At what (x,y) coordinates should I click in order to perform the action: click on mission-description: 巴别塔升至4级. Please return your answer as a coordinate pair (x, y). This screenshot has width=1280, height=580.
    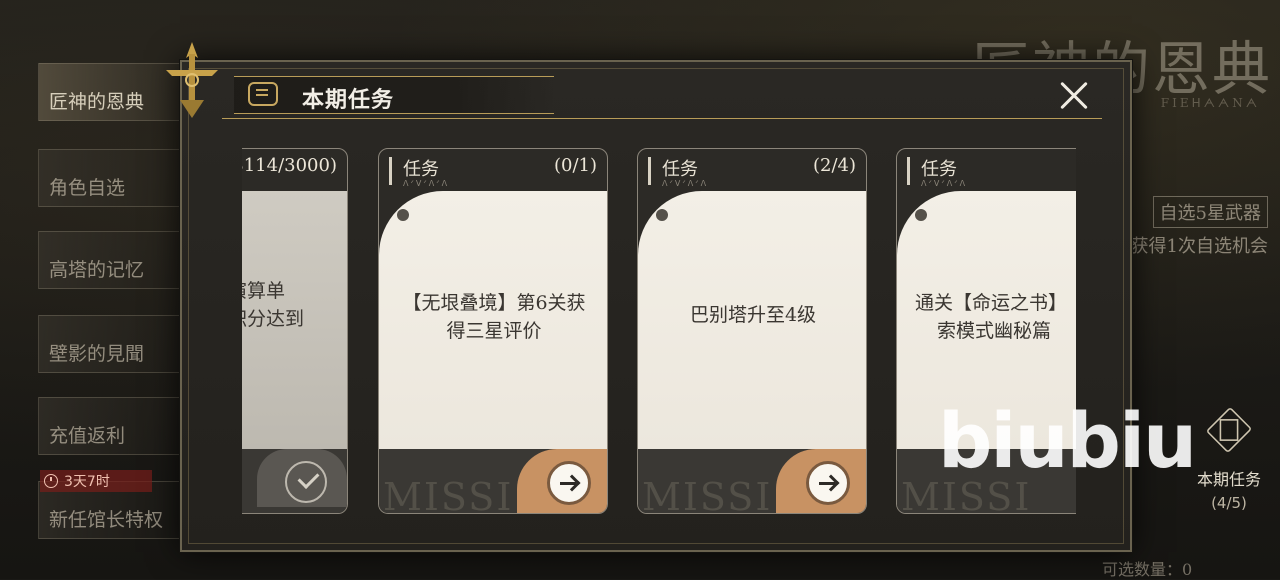
    Looking at the image, I should click on (753, 315).